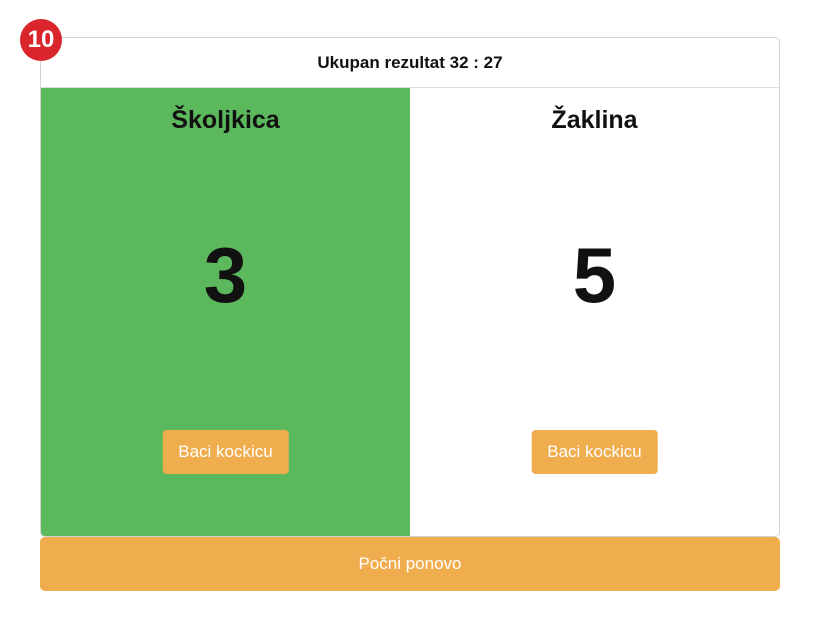 The image size is (822, 624). Describe the element at coordinates (594, 452) in the screenshot. I see `player-2-roll-button: Baci kockicu` at that location.